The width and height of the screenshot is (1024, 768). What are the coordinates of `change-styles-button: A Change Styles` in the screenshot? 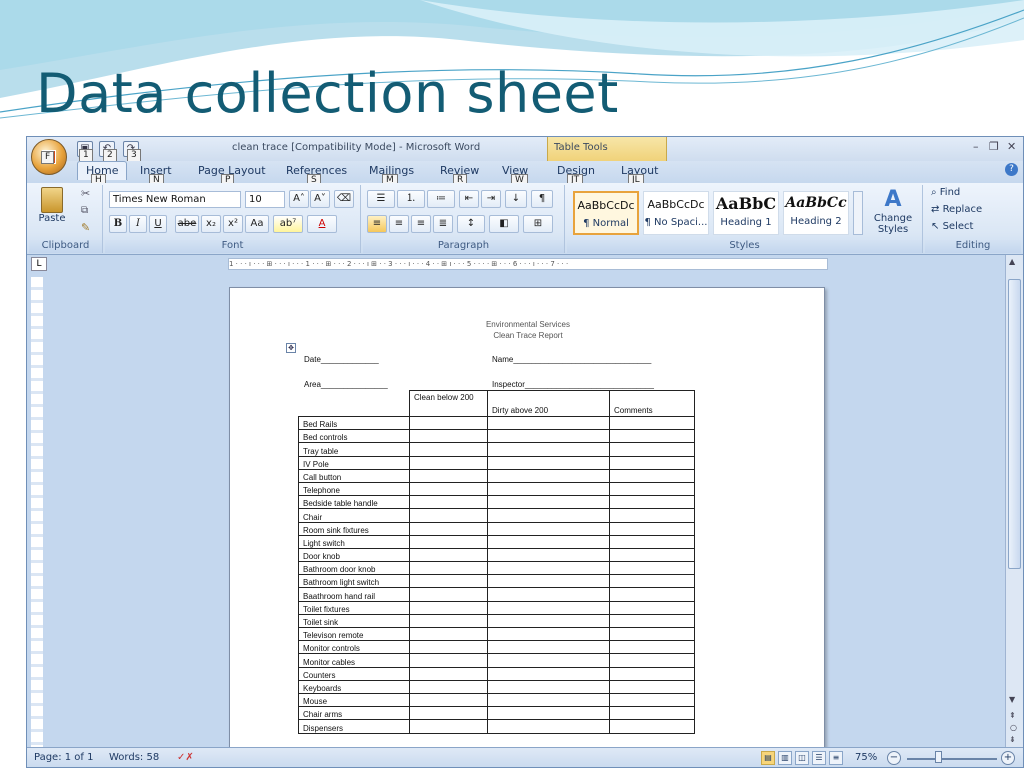 It's located at (893, 213).